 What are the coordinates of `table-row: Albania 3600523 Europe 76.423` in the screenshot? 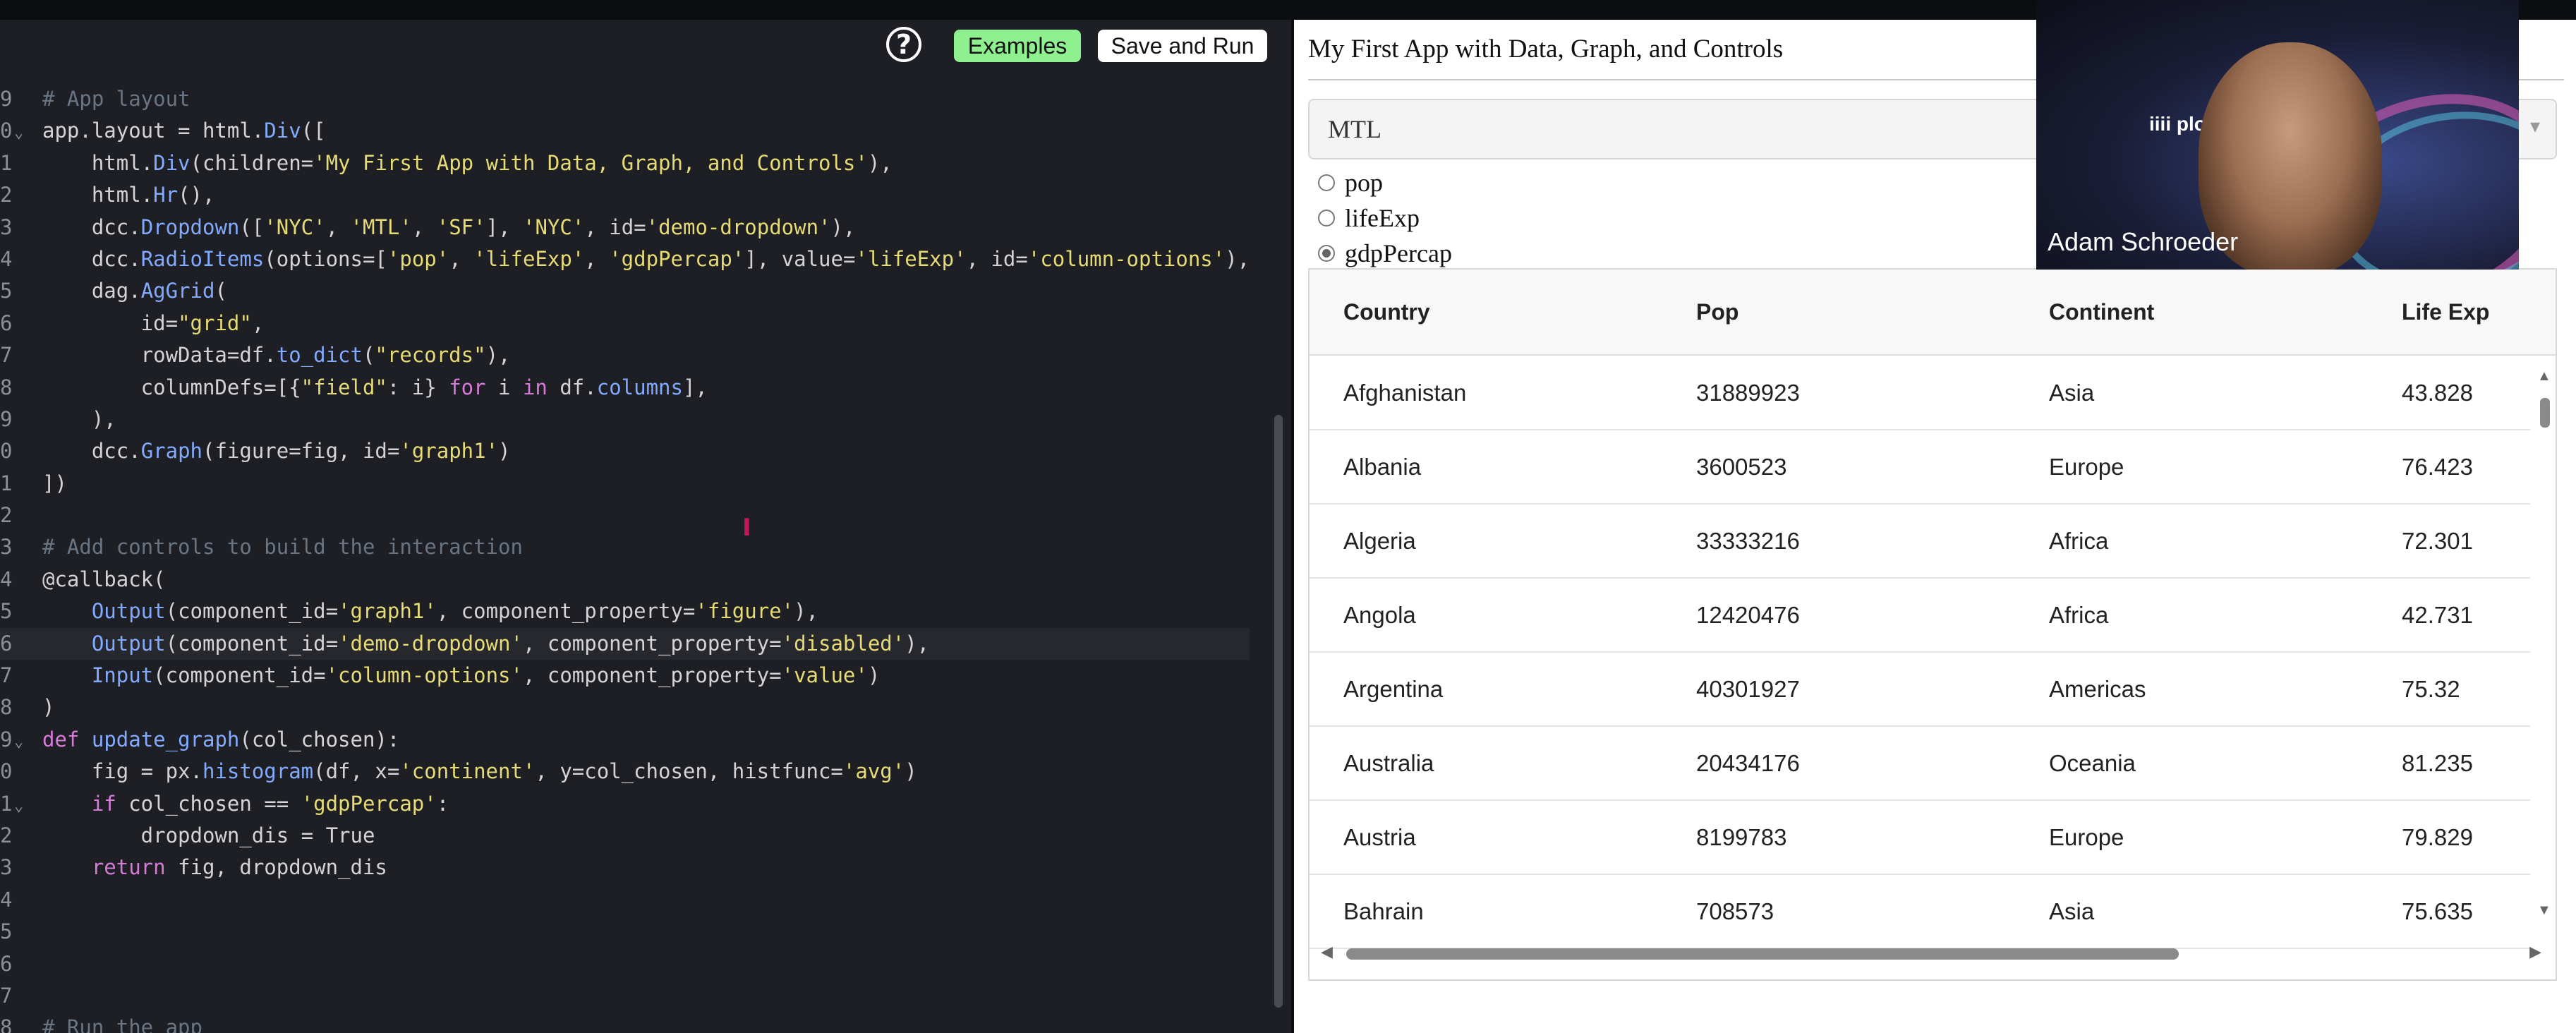 It's located at (1920, 468).